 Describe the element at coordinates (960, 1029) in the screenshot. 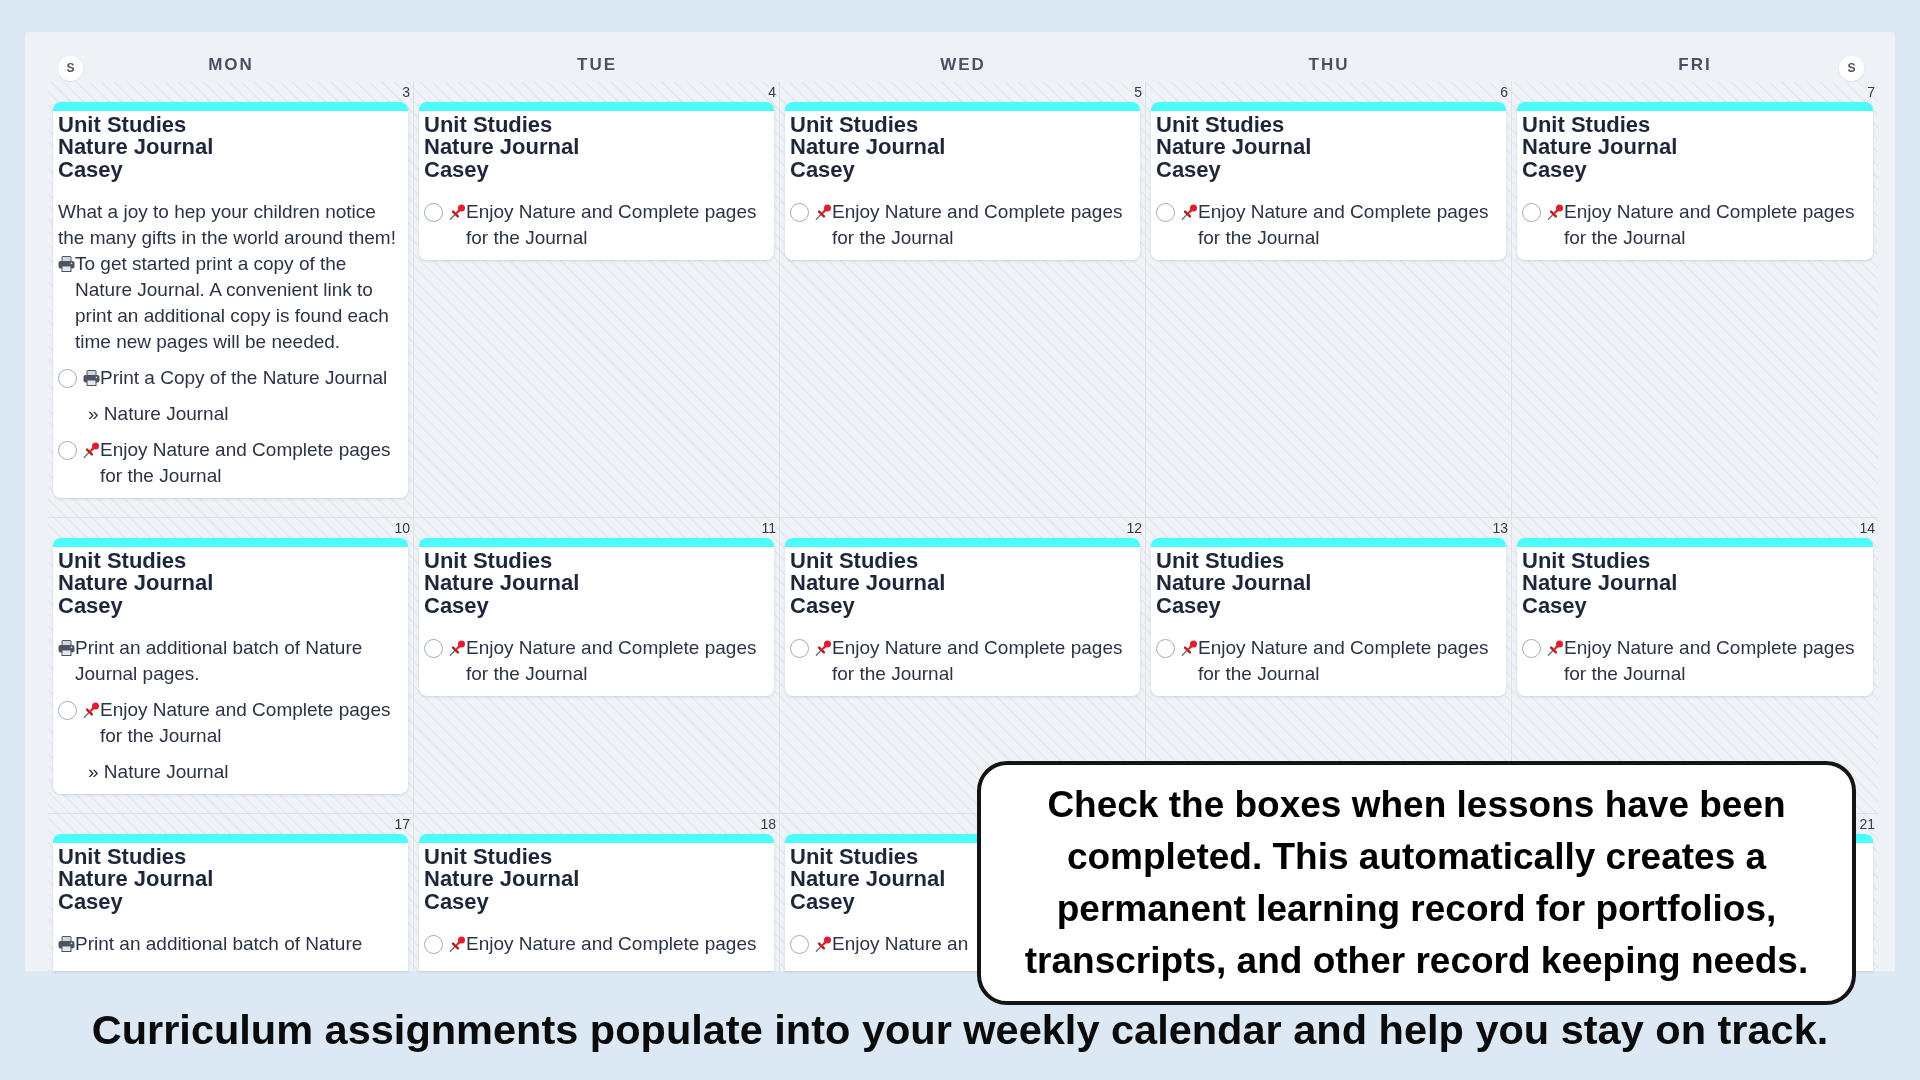

I see `caption-text: Curriculum assignments populate into your weekly calendar and help you stay on track.` at that location.